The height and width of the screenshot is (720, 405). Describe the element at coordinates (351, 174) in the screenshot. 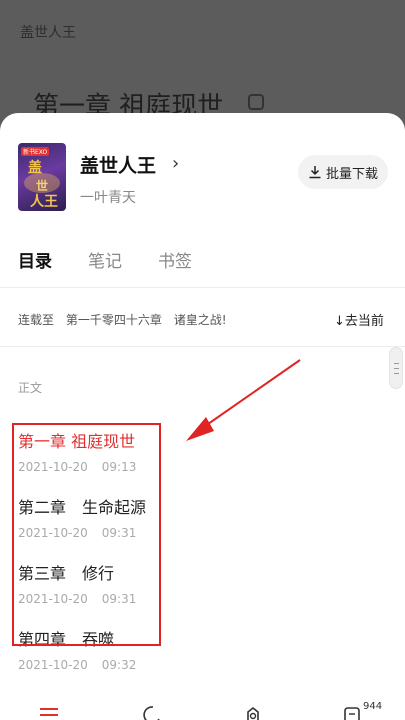

I see `batch-download-label: 批量下载` at that location.